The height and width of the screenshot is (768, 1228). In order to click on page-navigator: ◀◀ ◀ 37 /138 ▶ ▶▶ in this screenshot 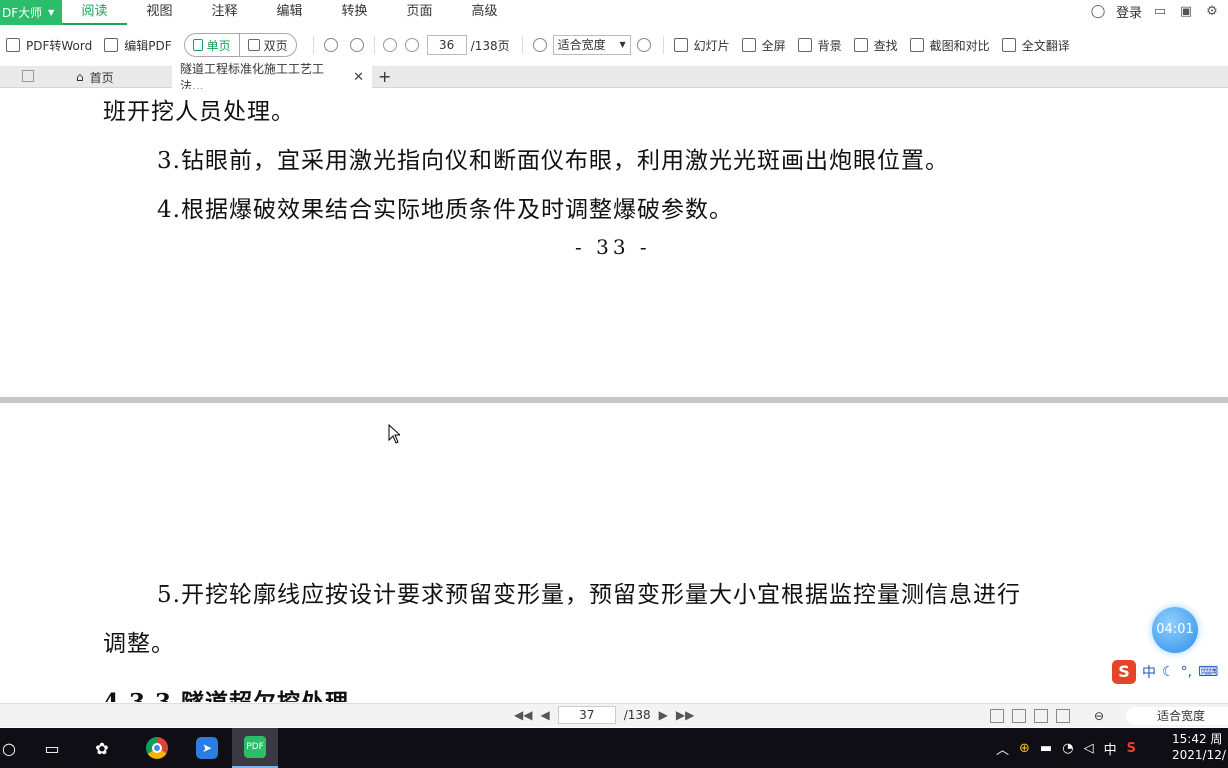, I will do `click(604, 715)`.